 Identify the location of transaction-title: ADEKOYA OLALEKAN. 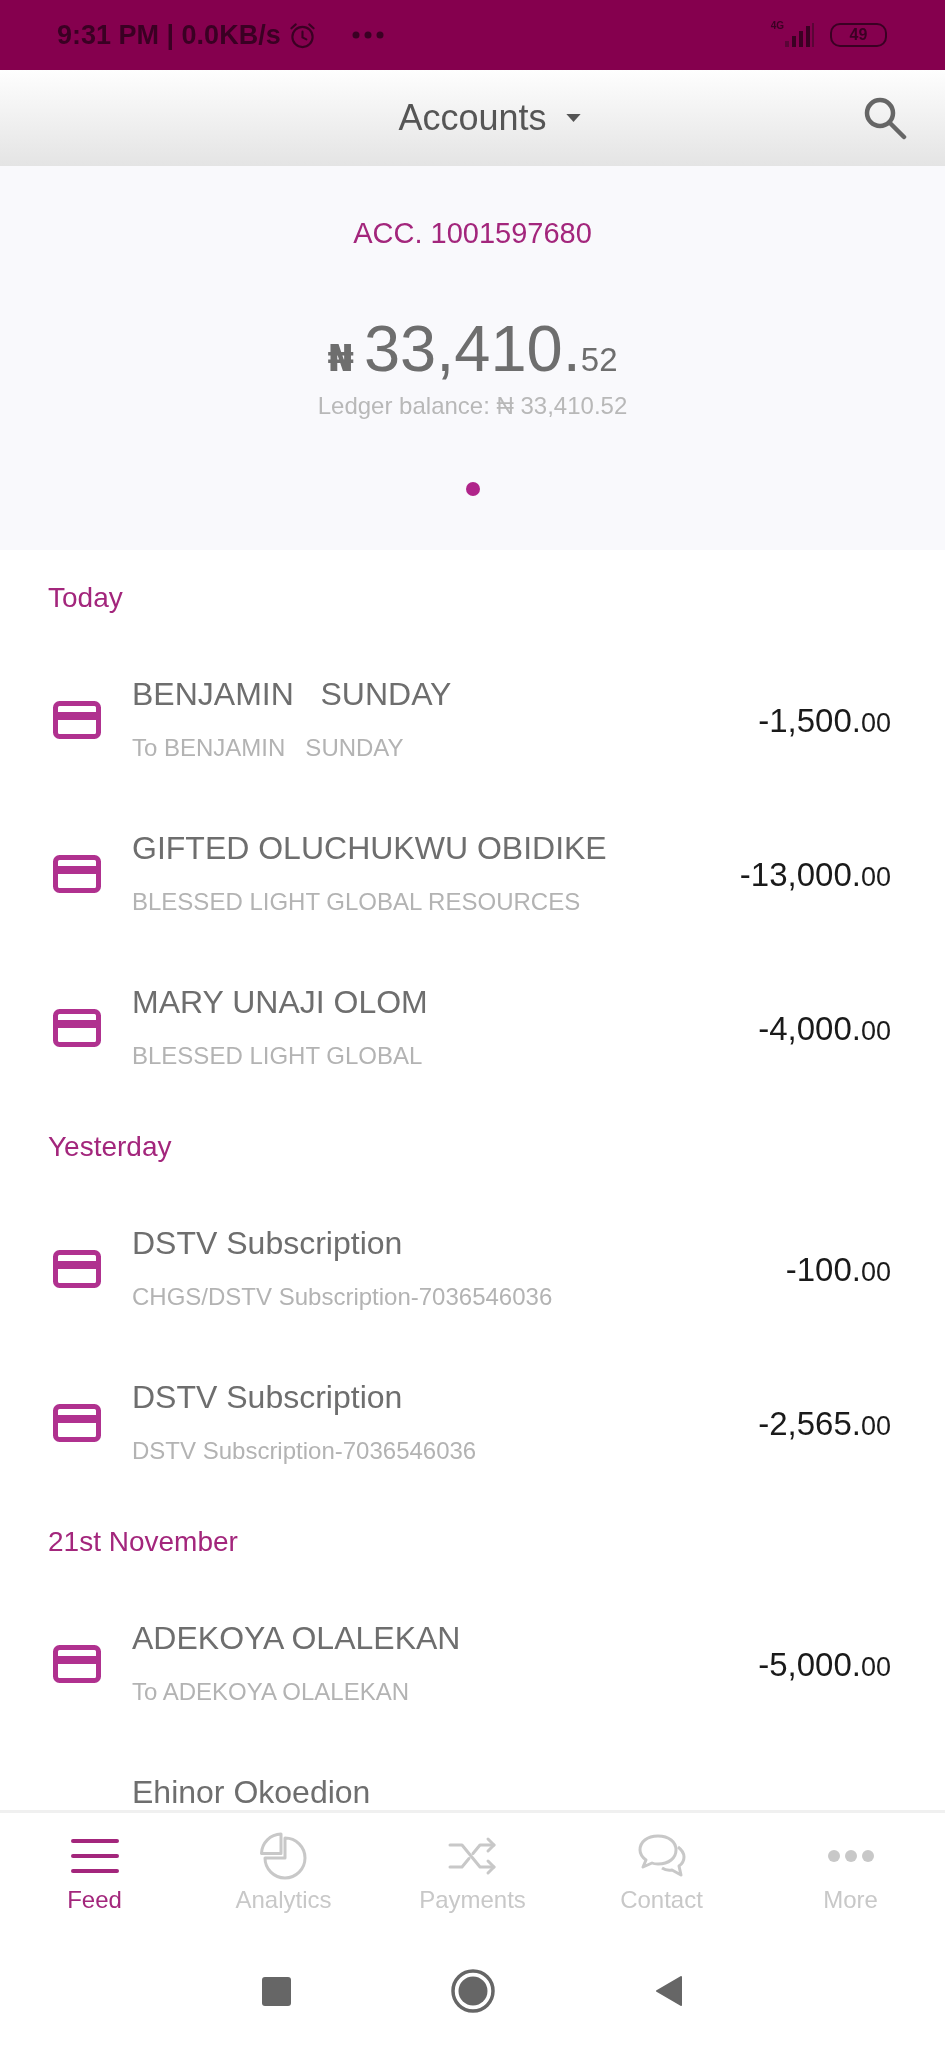
(296, 1638).